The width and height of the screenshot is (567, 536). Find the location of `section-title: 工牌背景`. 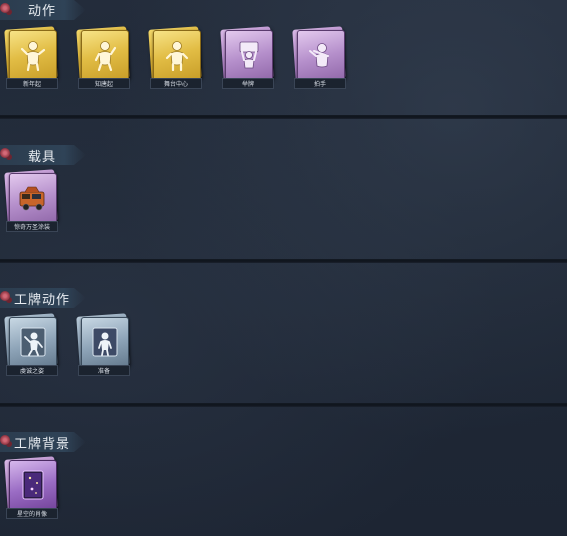

section-title: 工牌背景 is located at coordinates (42, 444).